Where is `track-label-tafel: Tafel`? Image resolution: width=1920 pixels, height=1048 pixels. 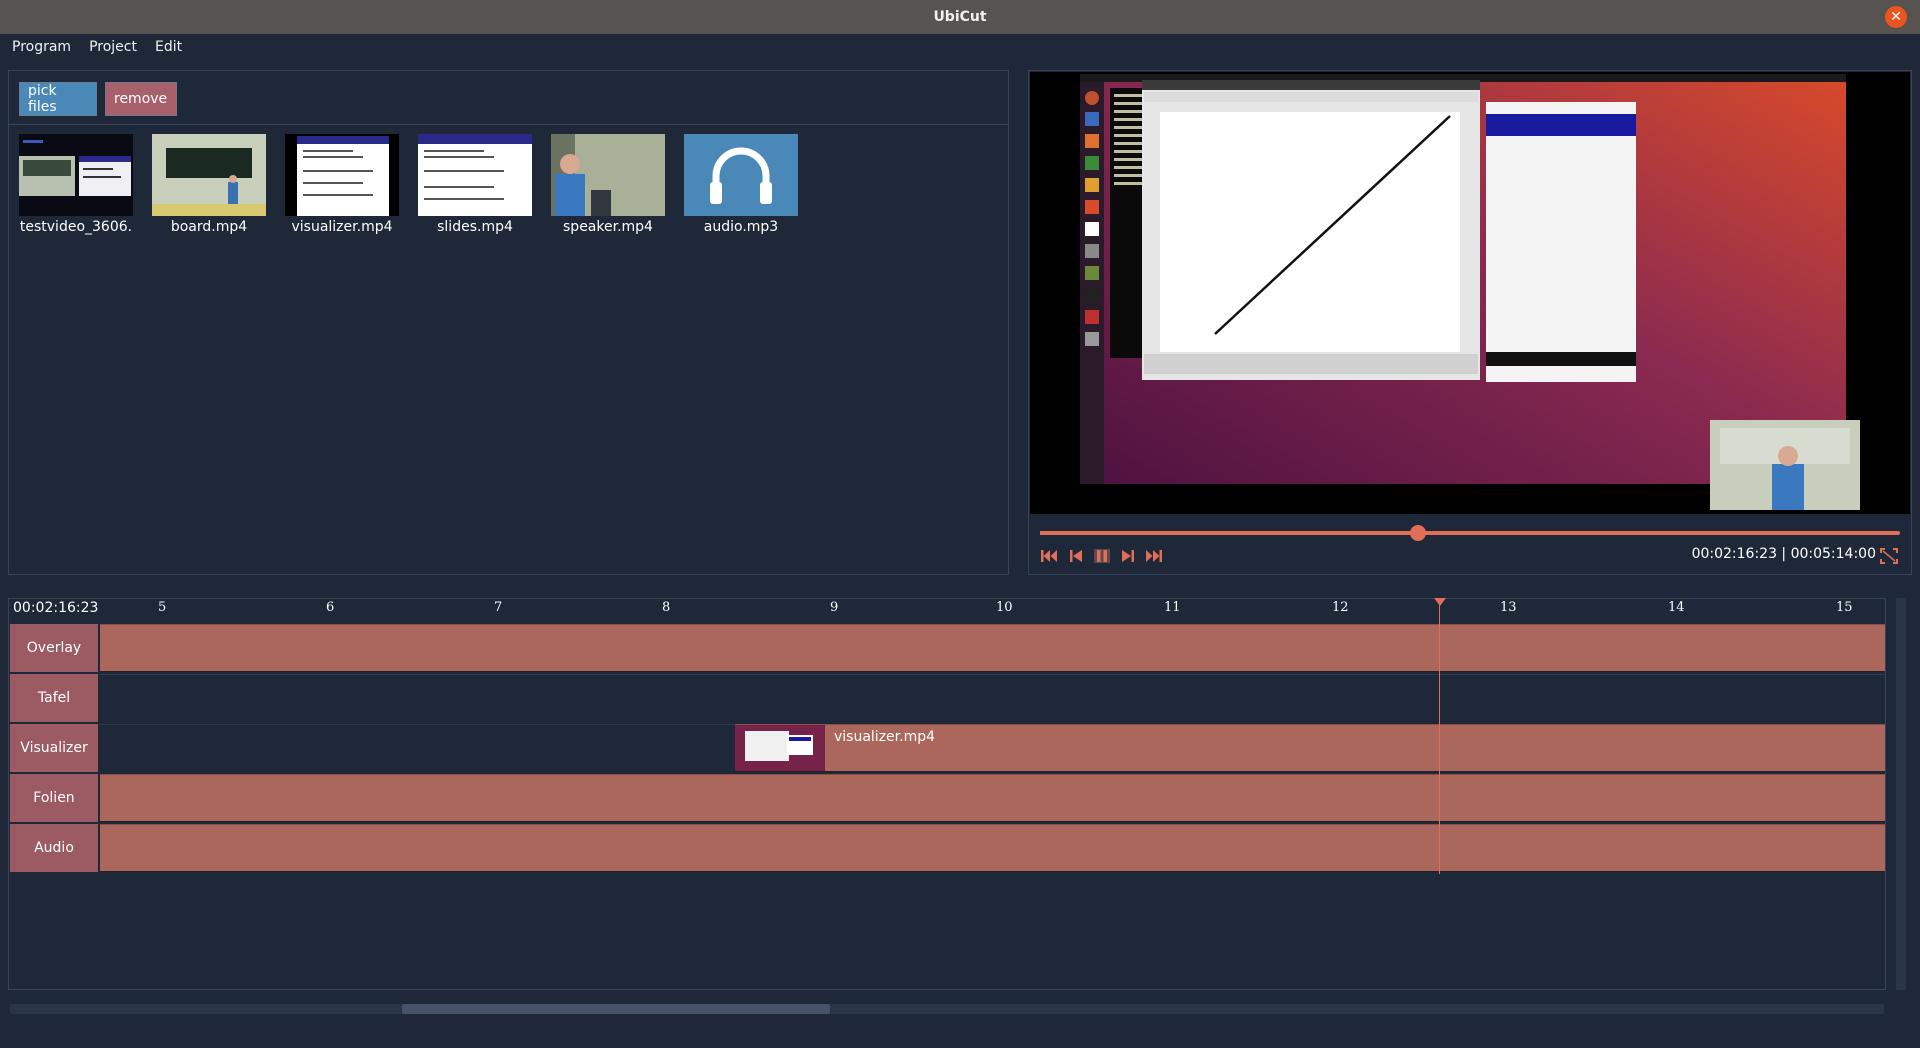
track-label-tafel: Tafel is located at coordinates (54, 698).